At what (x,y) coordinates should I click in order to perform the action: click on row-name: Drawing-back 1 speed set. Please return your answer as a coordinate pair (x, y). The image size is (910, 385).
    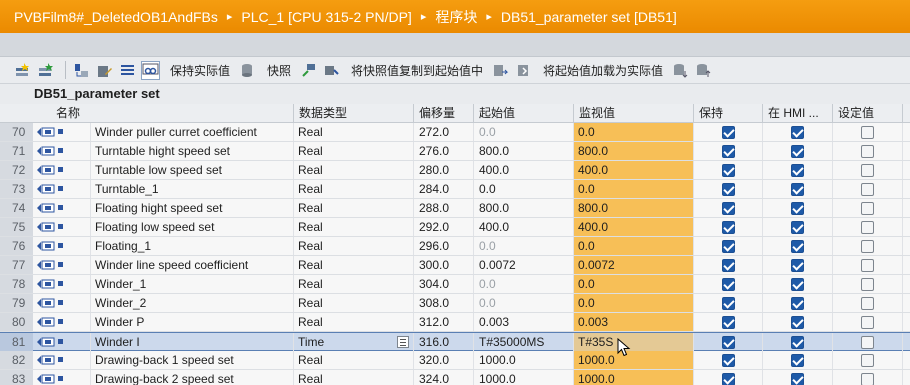
    Looking at the image, I should click on (191, 360).